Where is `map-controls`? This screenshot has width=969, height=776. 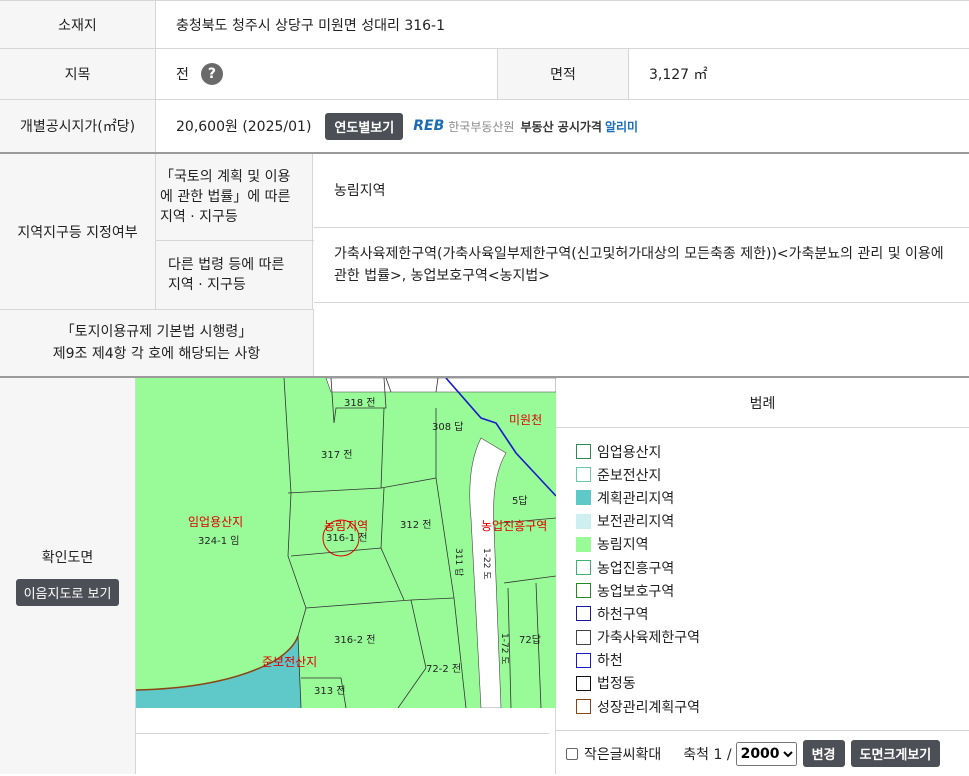 map-controls is located at coordinates (342, 753).